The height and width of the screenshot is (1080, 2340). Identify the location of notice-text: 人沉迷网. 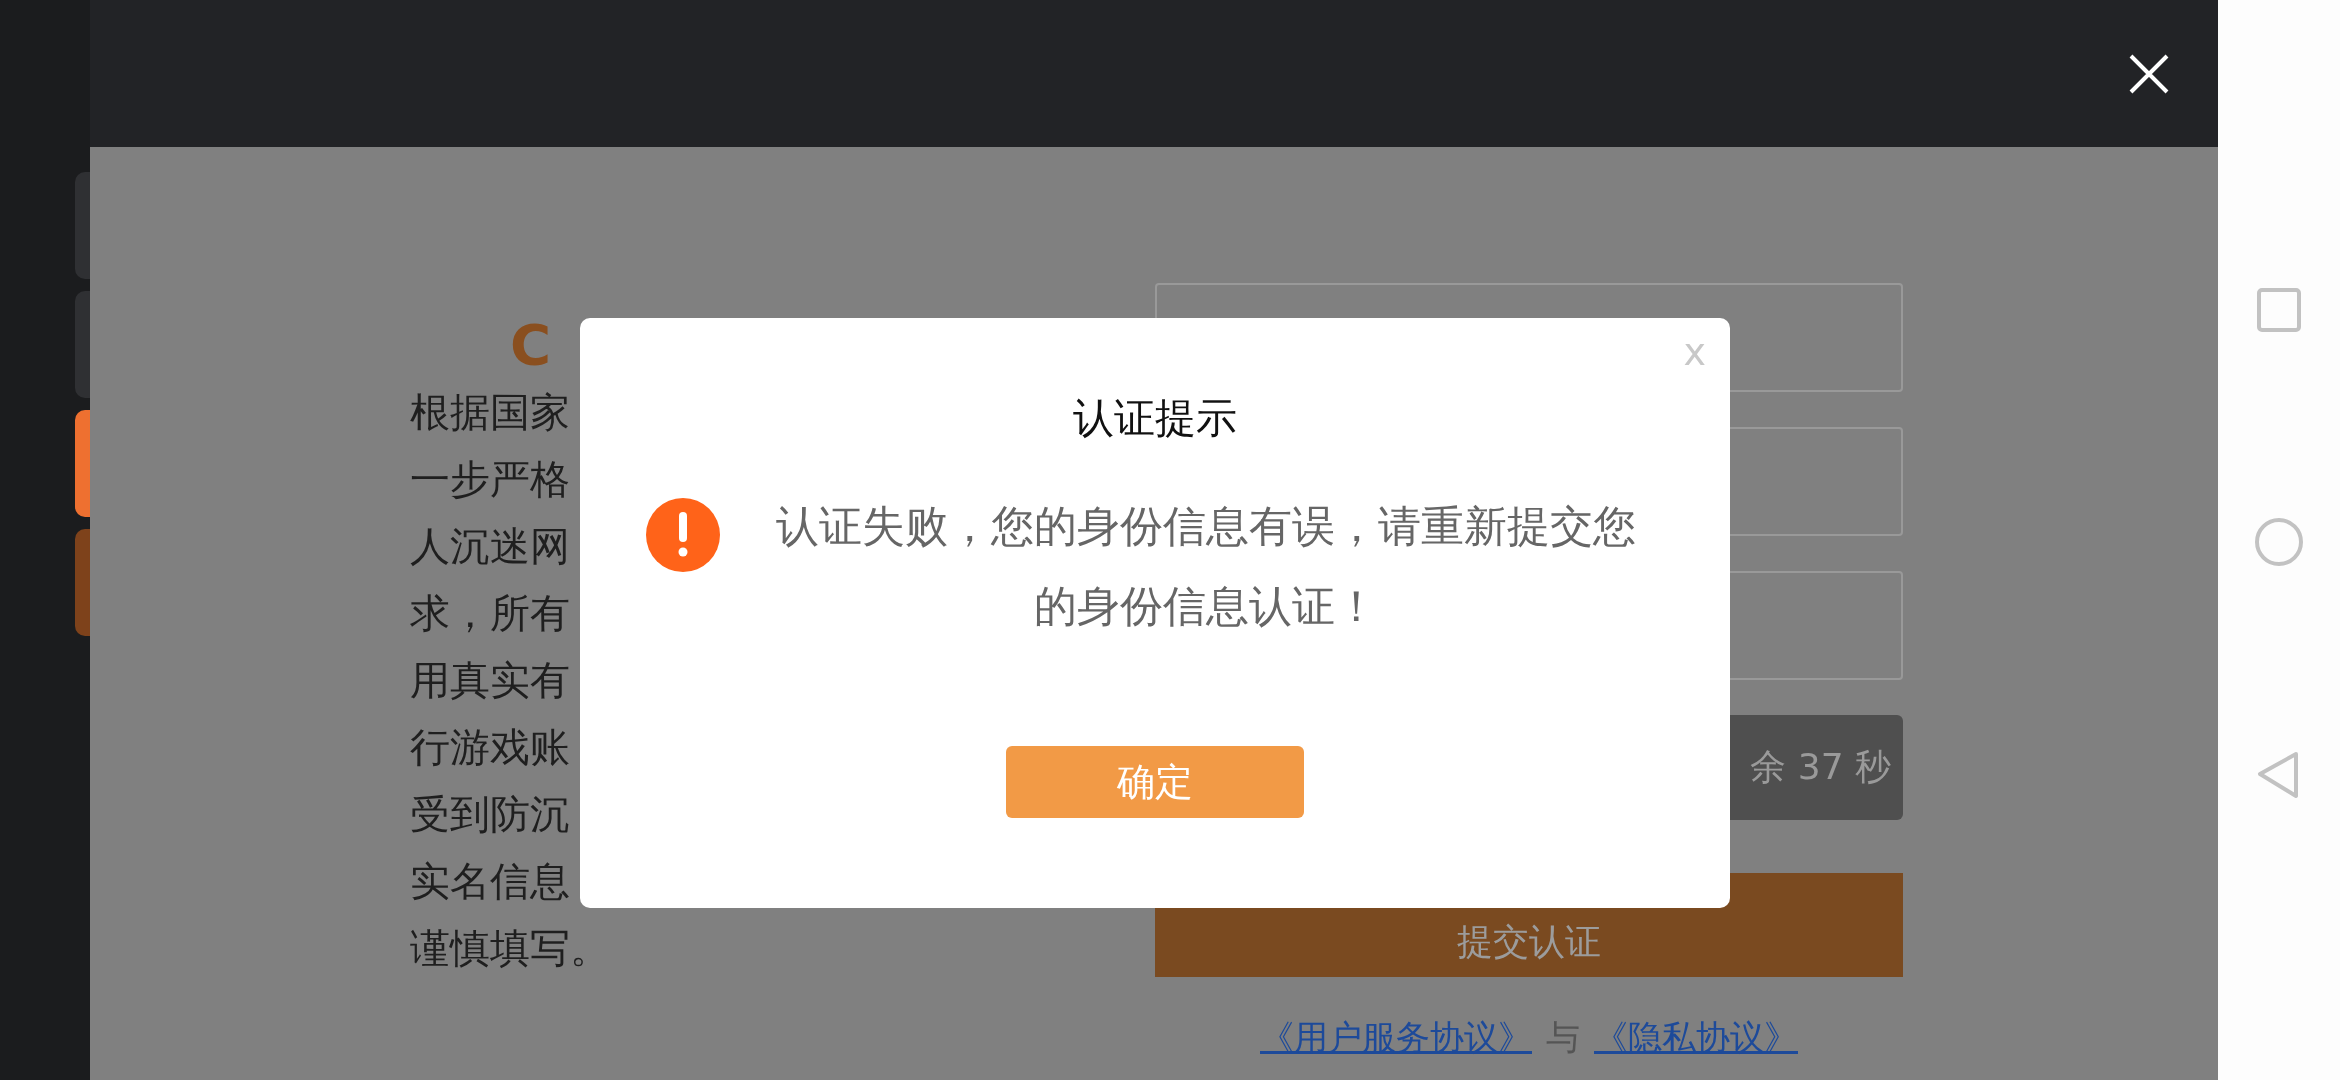
(490, 546).